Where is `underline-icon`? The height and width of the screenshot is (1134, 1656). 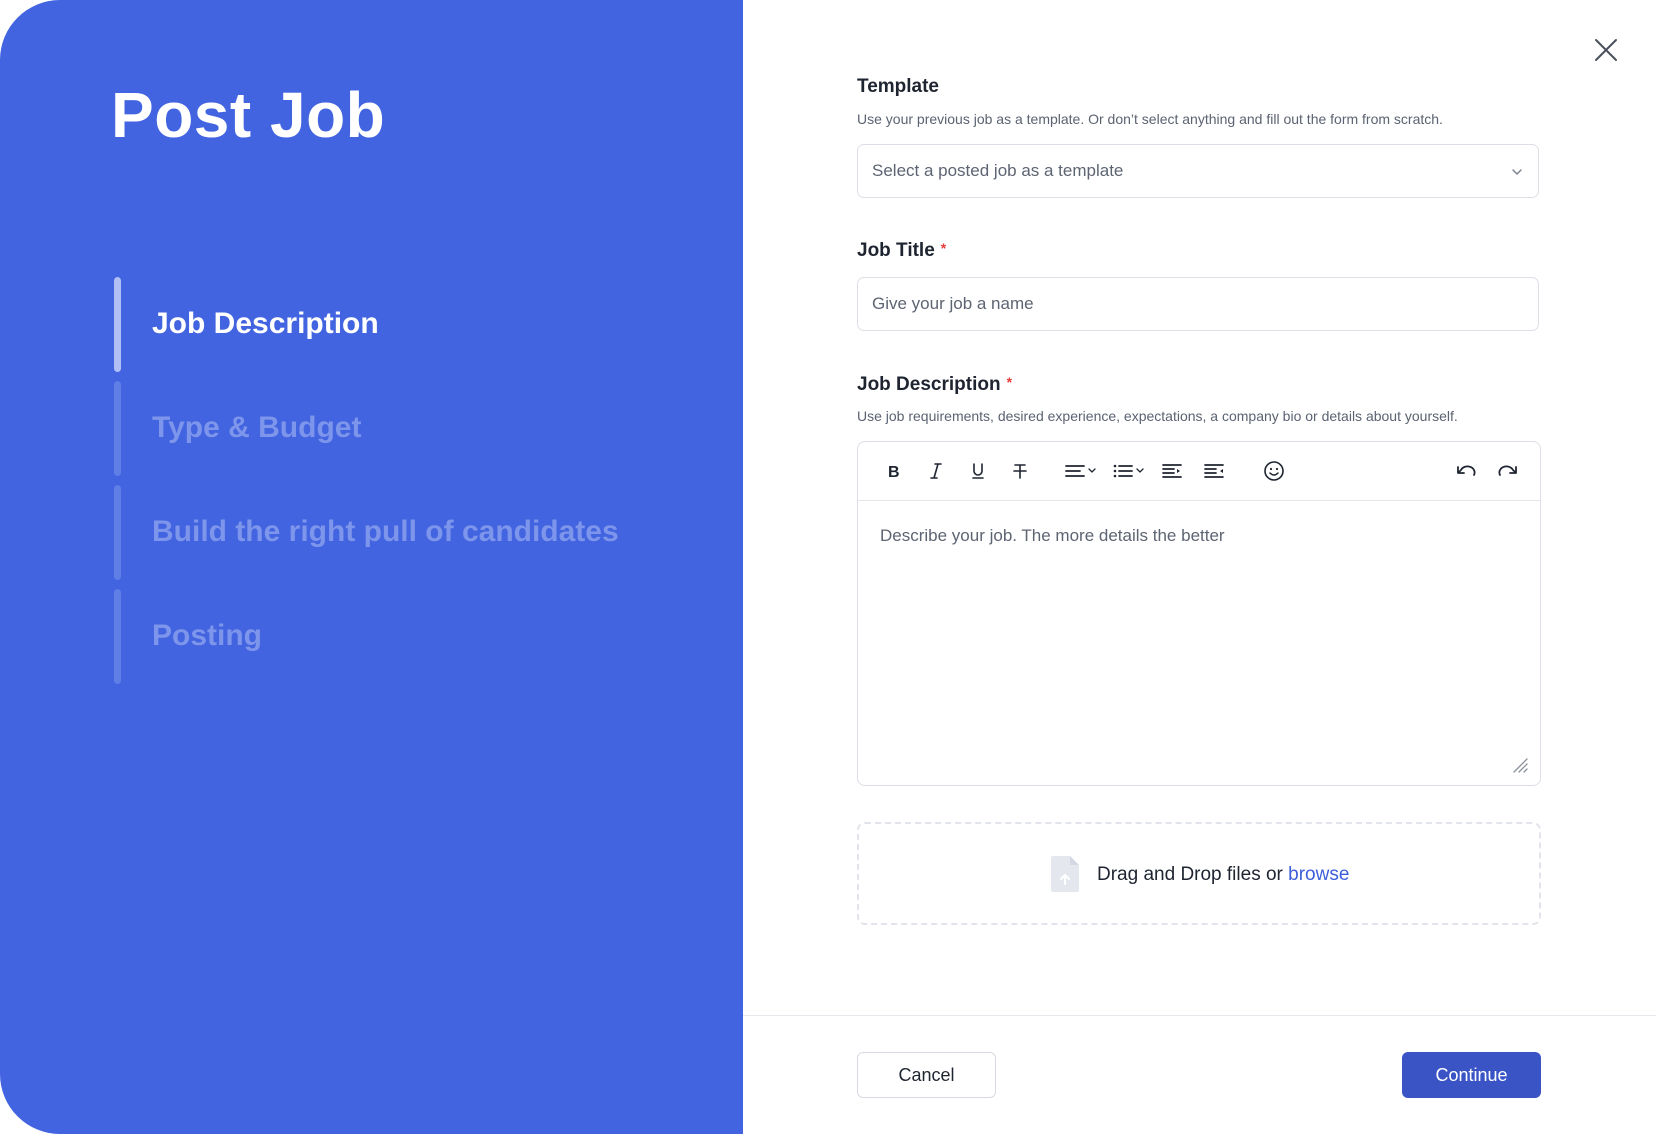
underline-icon is located at coordinates (978, 471).